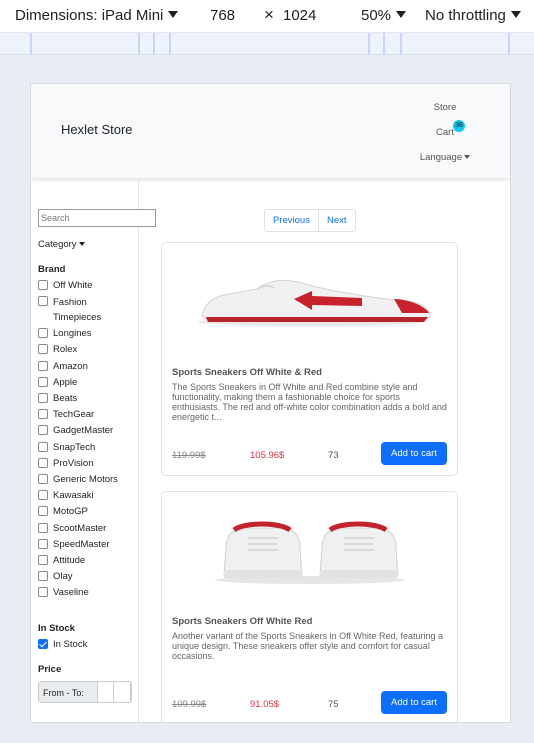 Image resolution: width=534 pixels, height=743 pixels. I want to click on brand-logo: Hexlet Store, so click(97, 129).